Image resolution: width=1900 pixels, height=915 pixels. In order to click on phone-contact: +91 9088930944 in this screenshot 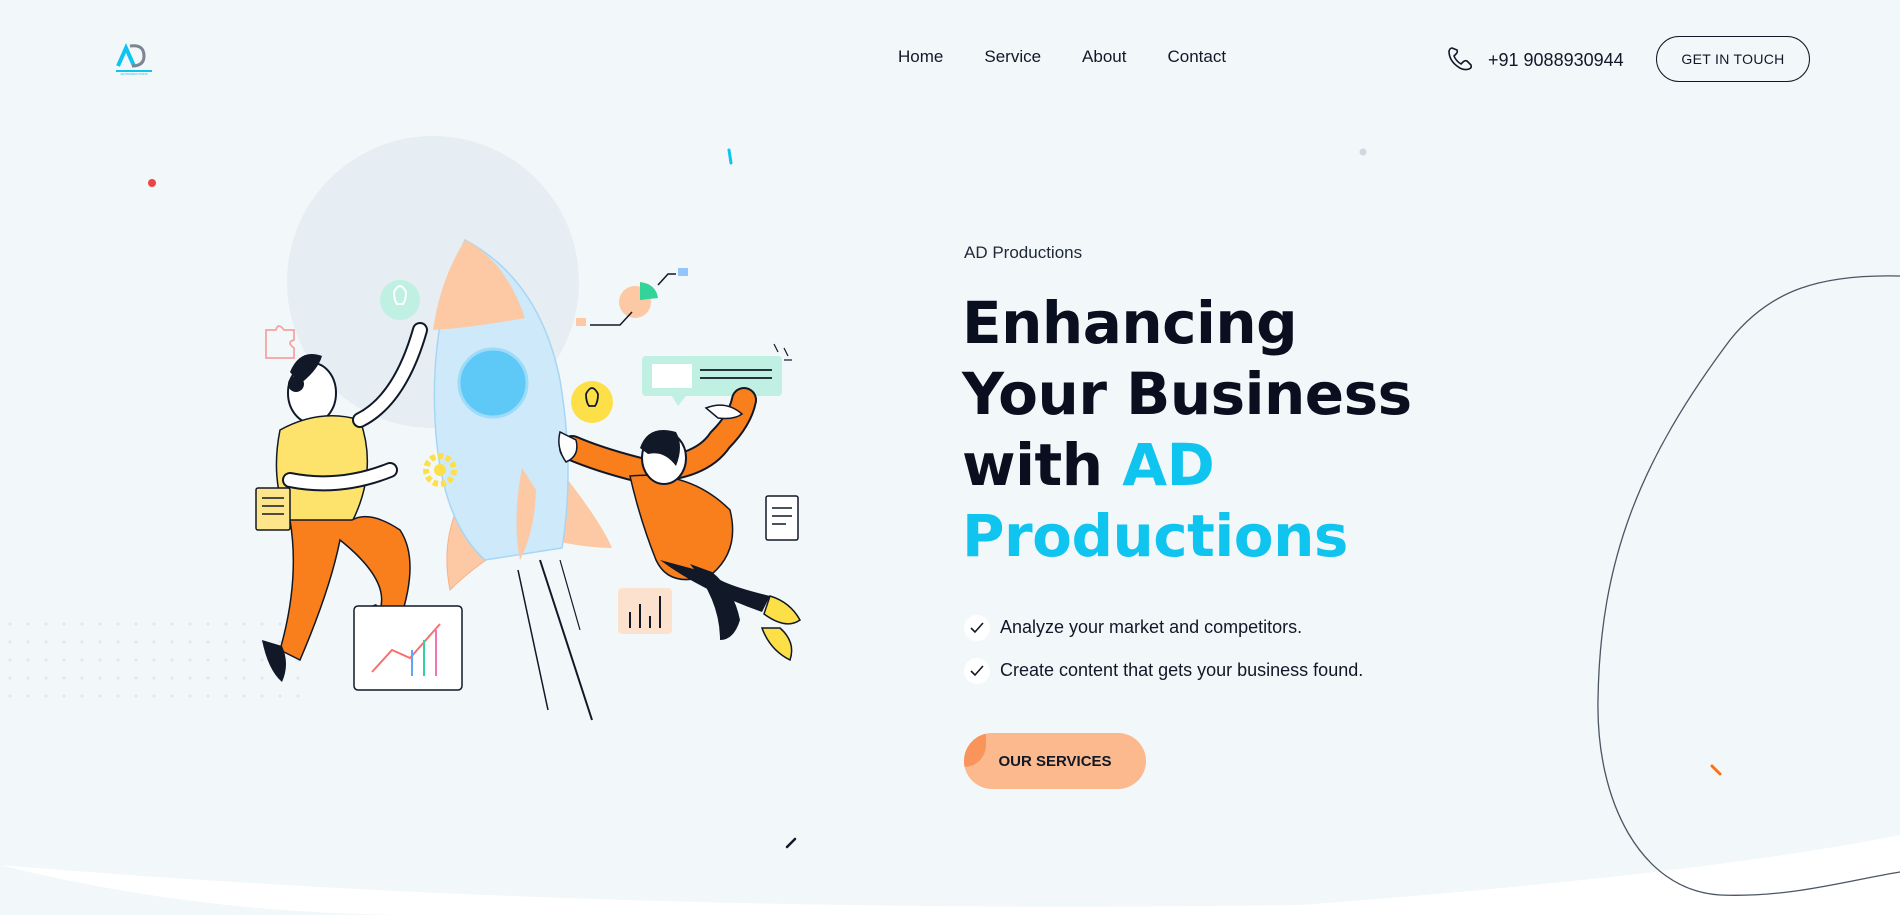, I will do `click(1535, 59)`.